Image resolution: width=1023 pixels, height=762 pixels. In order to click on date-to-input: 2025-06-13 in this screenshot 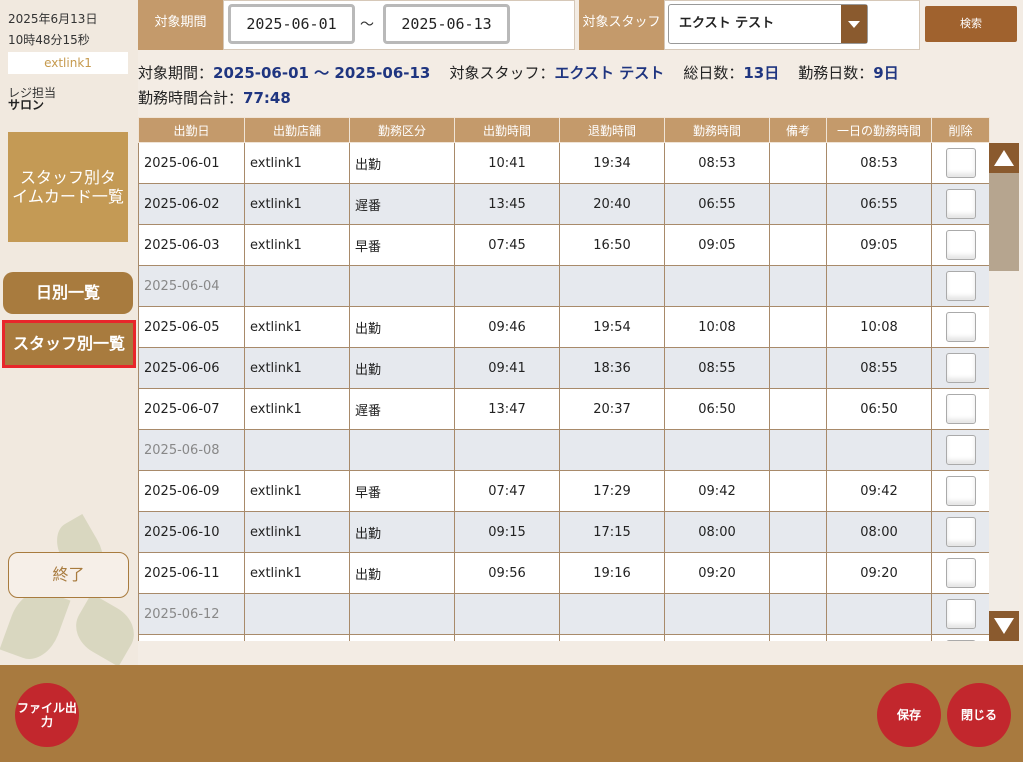, I will do `click(446, 24)`.